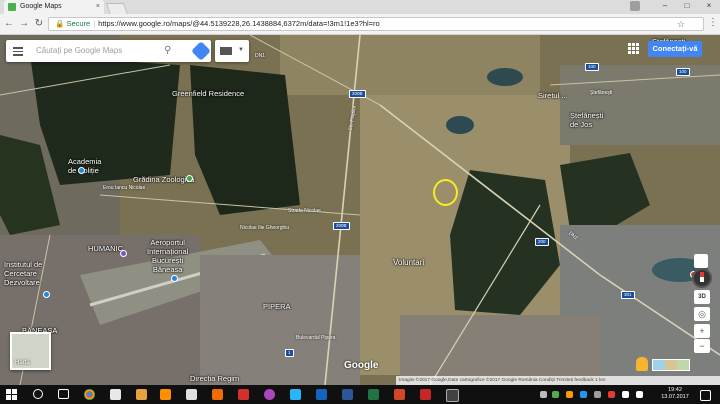 This screenshot has height=404, width=720. Describe the element at coordinates (625, 394) in the screenshot. I see `network-icon` at that location.